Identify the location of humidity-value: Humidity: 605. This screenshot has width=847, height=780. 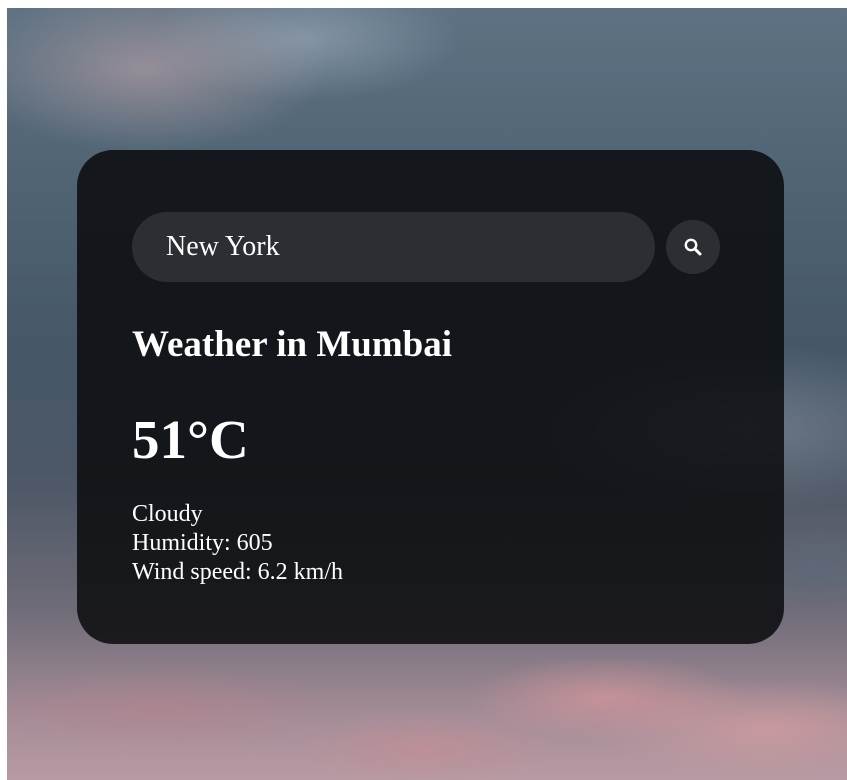
(202, 543).